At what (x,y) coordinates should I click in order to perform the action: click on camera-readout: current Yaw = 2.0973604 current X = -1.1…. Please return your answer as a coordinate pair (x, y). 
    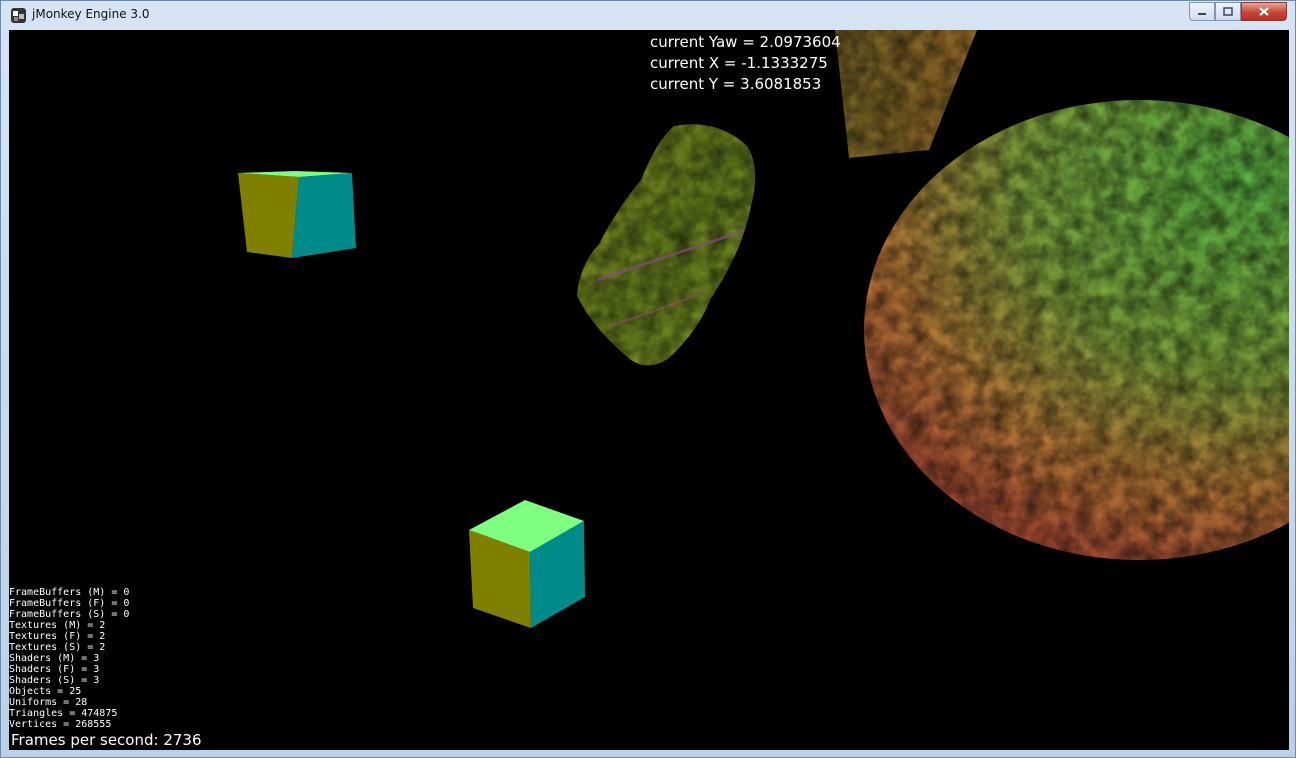
    Looking at the image, I should click on (745, 63).